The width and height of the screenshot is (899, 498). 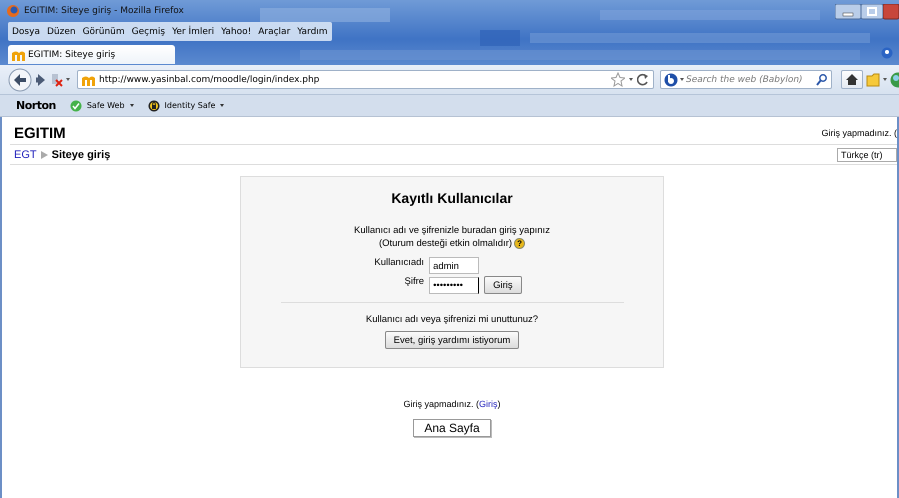 I want to click on language-select: Türkçe (tr), so click(x=867, y=155).